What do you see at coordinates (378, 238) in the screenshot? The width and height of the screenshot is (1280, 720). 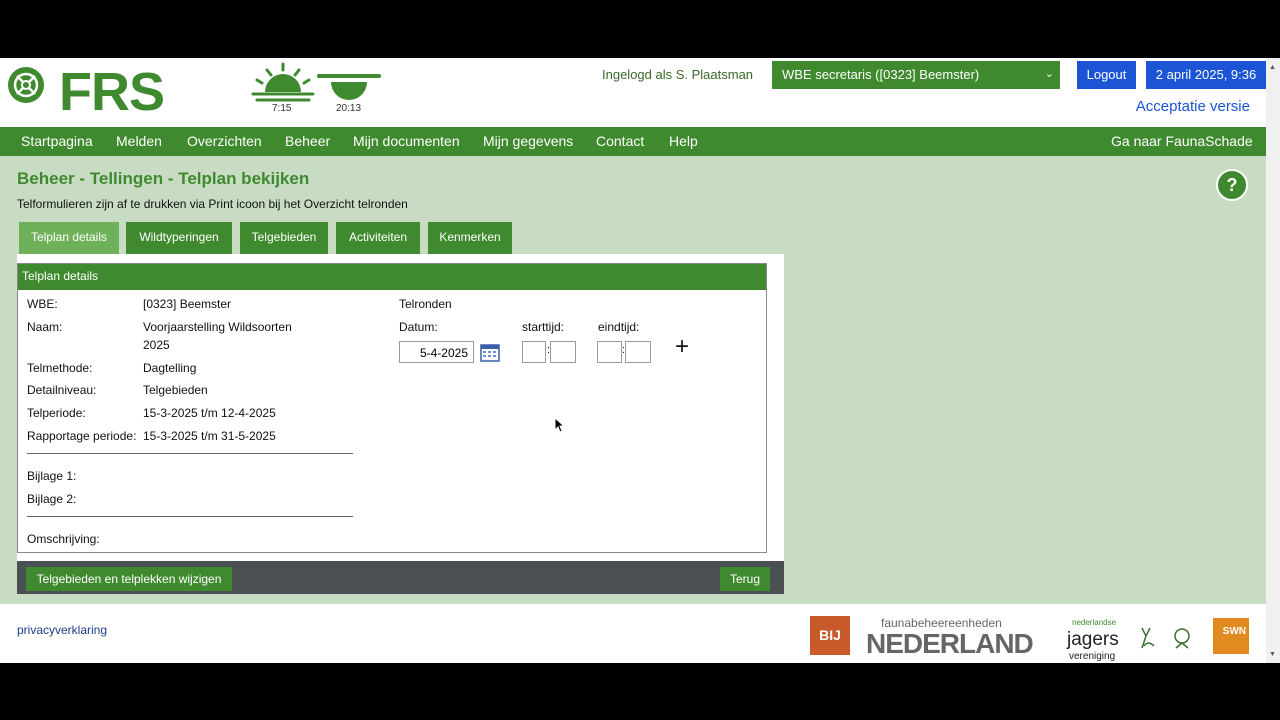 I see `tab-activiteiten: Activiteiten` at bounding box center [378, 238].